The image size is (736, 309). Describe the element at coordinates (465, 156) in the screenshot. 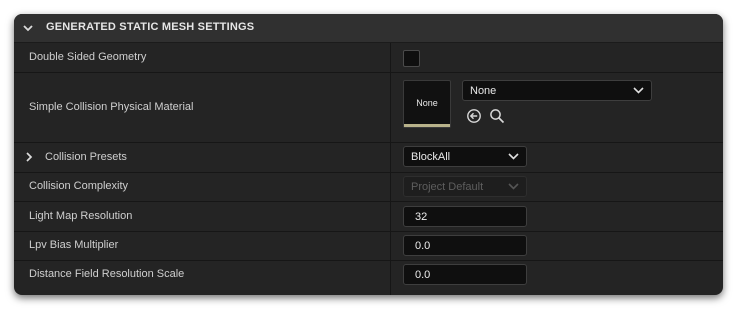

I see `collision-presets-combo: BlockAll` at that location.